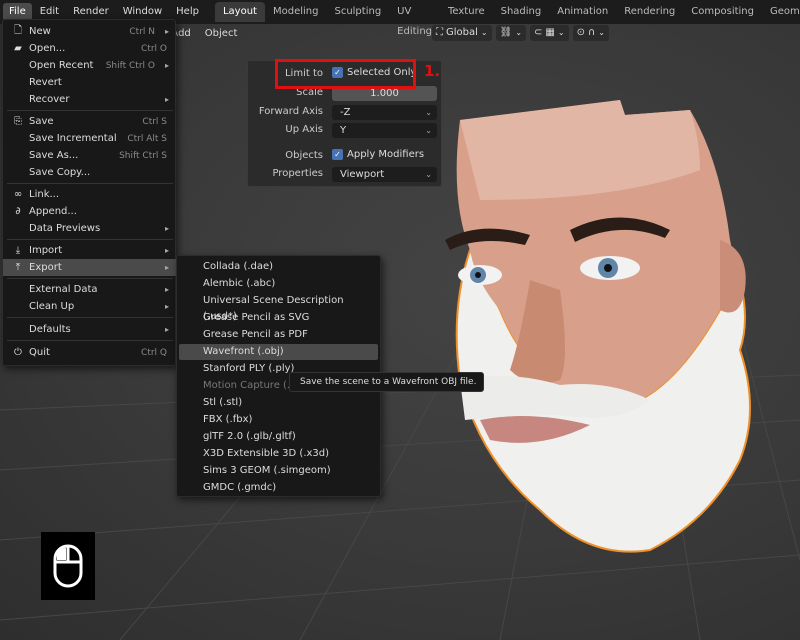  Describe the element at coordinates (649, 12) in the screenshot. I see `tab-rendering: Rendering` at that location.